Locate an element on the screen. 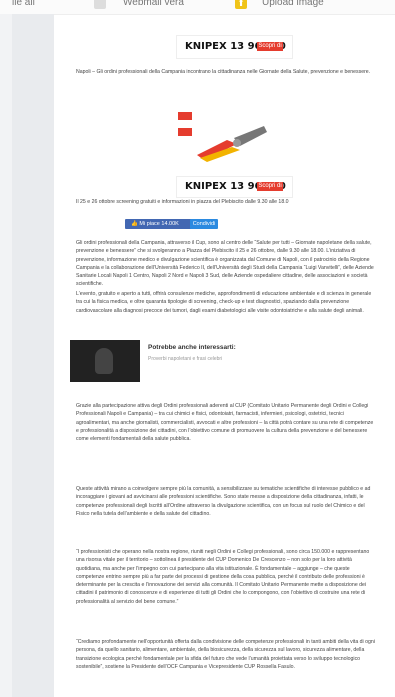  side-panel is located at coordinates (33, 355).